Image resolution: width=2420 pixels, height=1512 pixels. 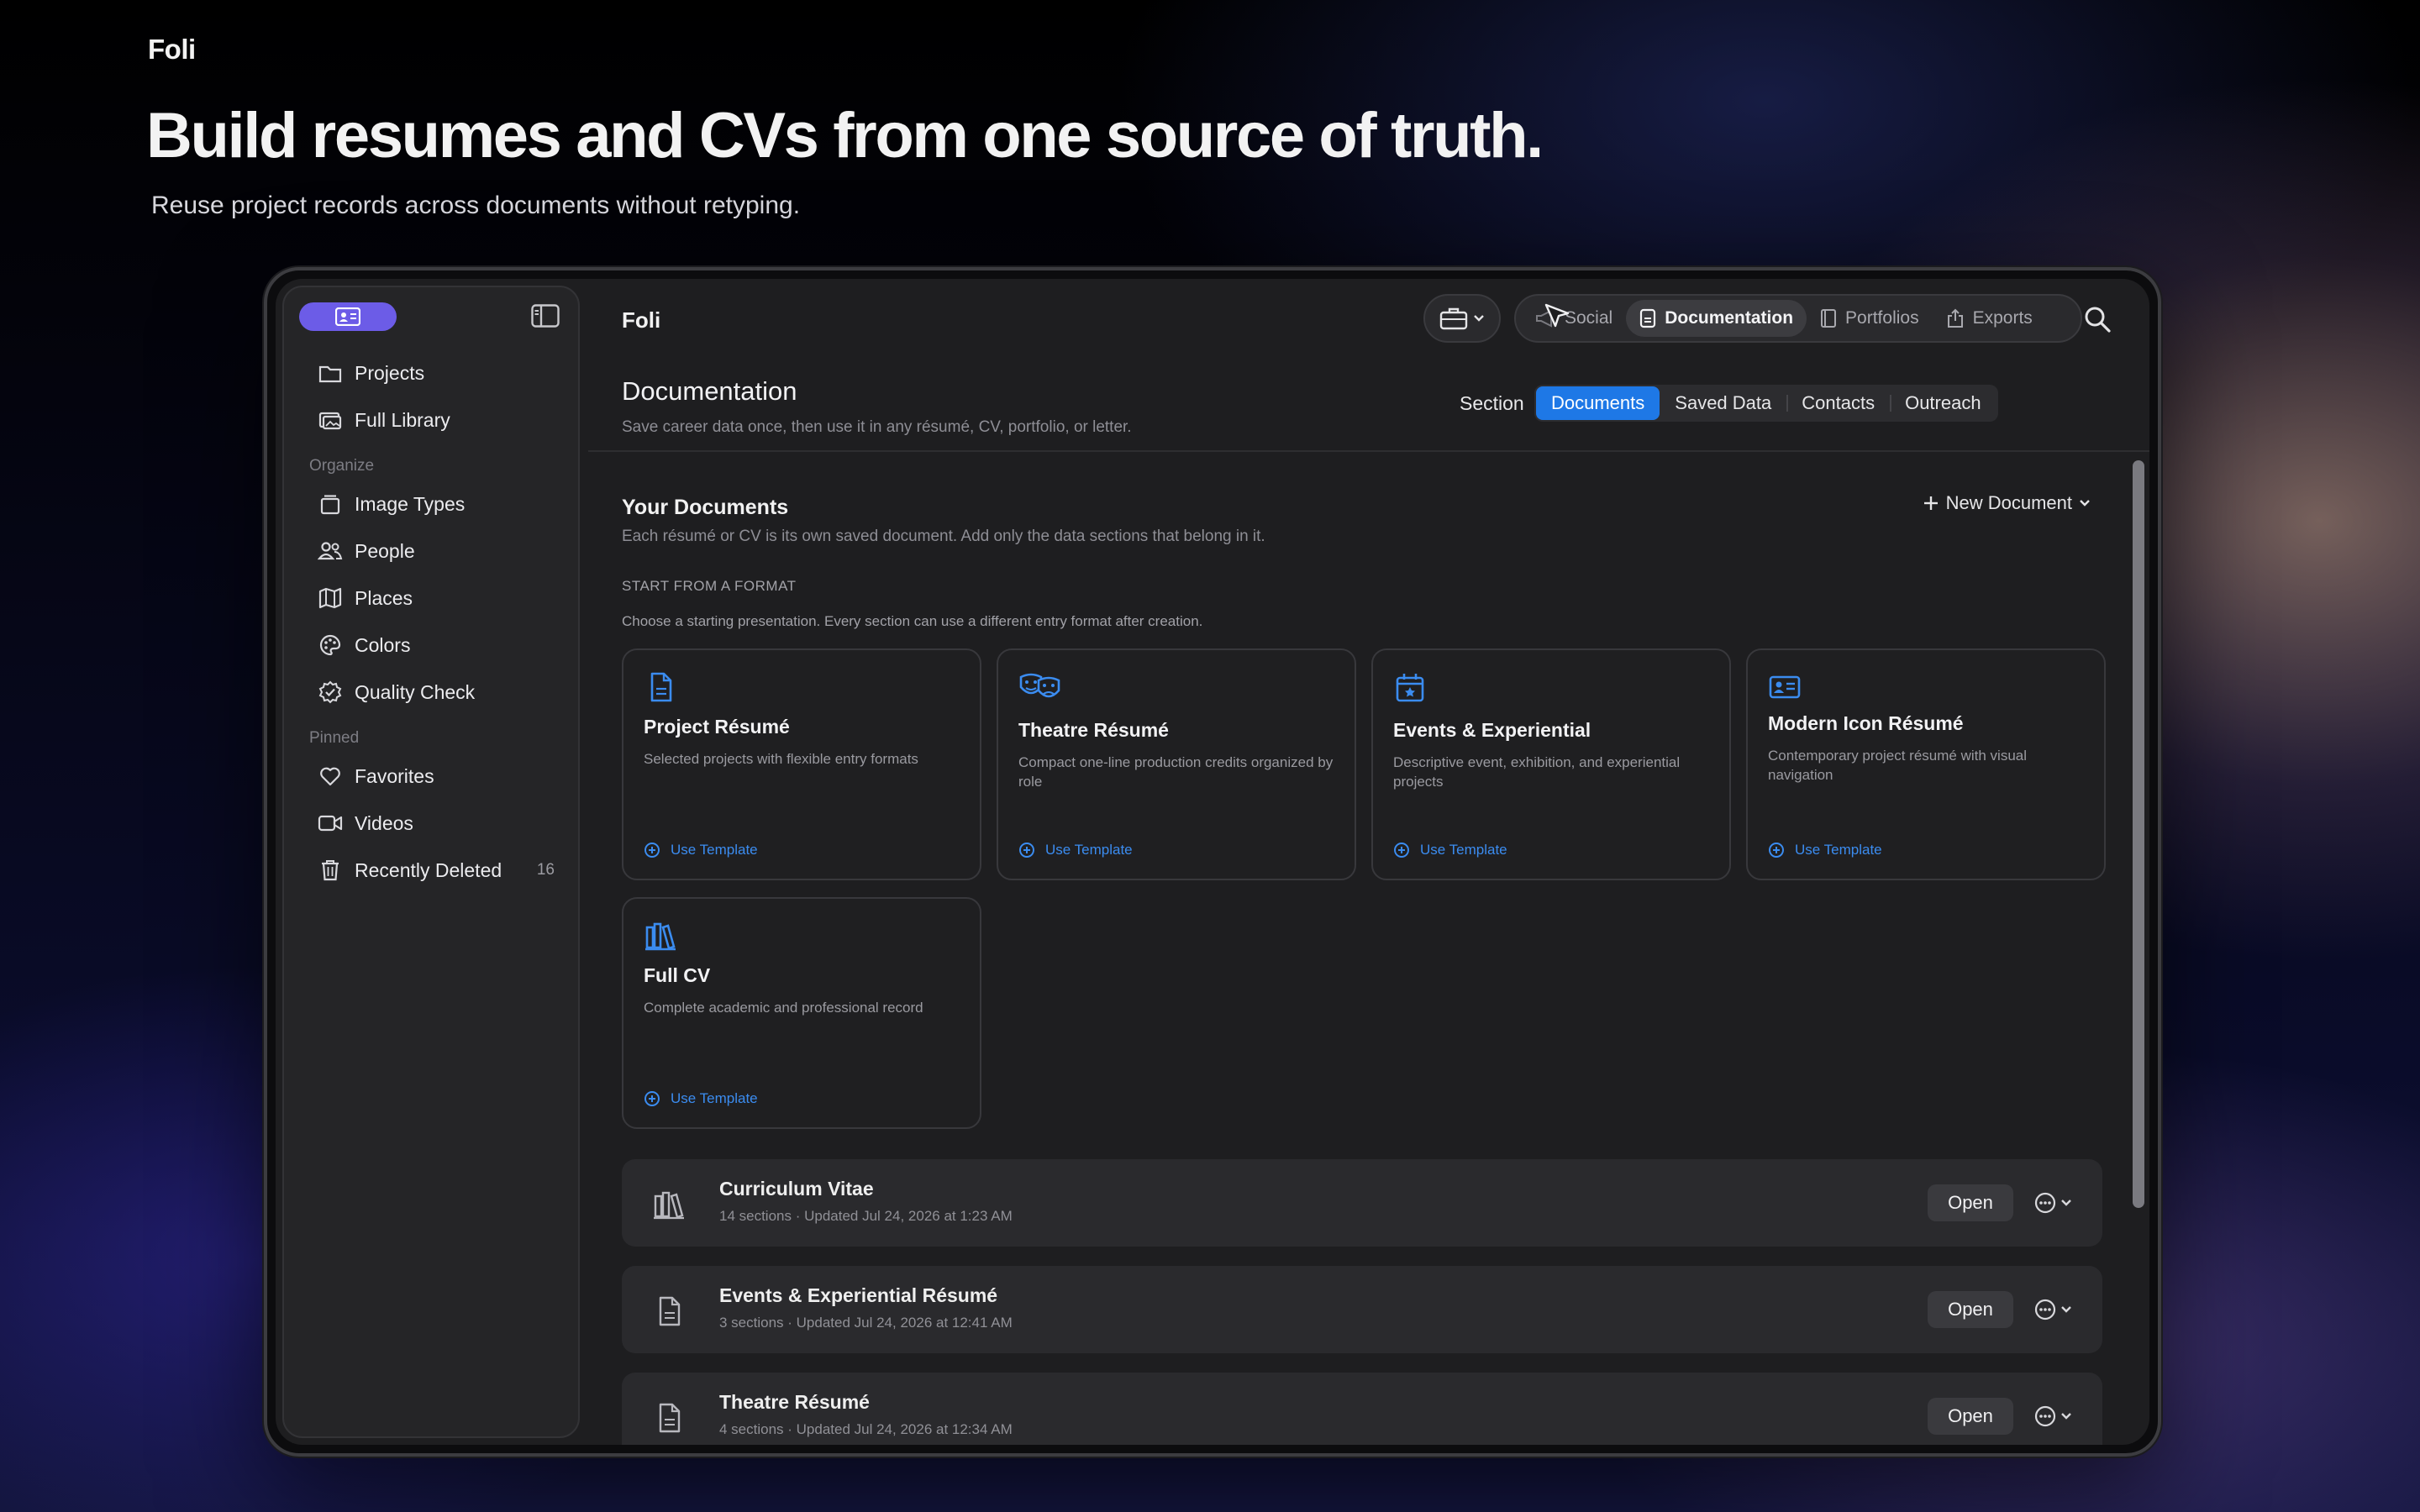 I want to click on sidebar-item-image-types: Image Types, so click(x=431, y=504).